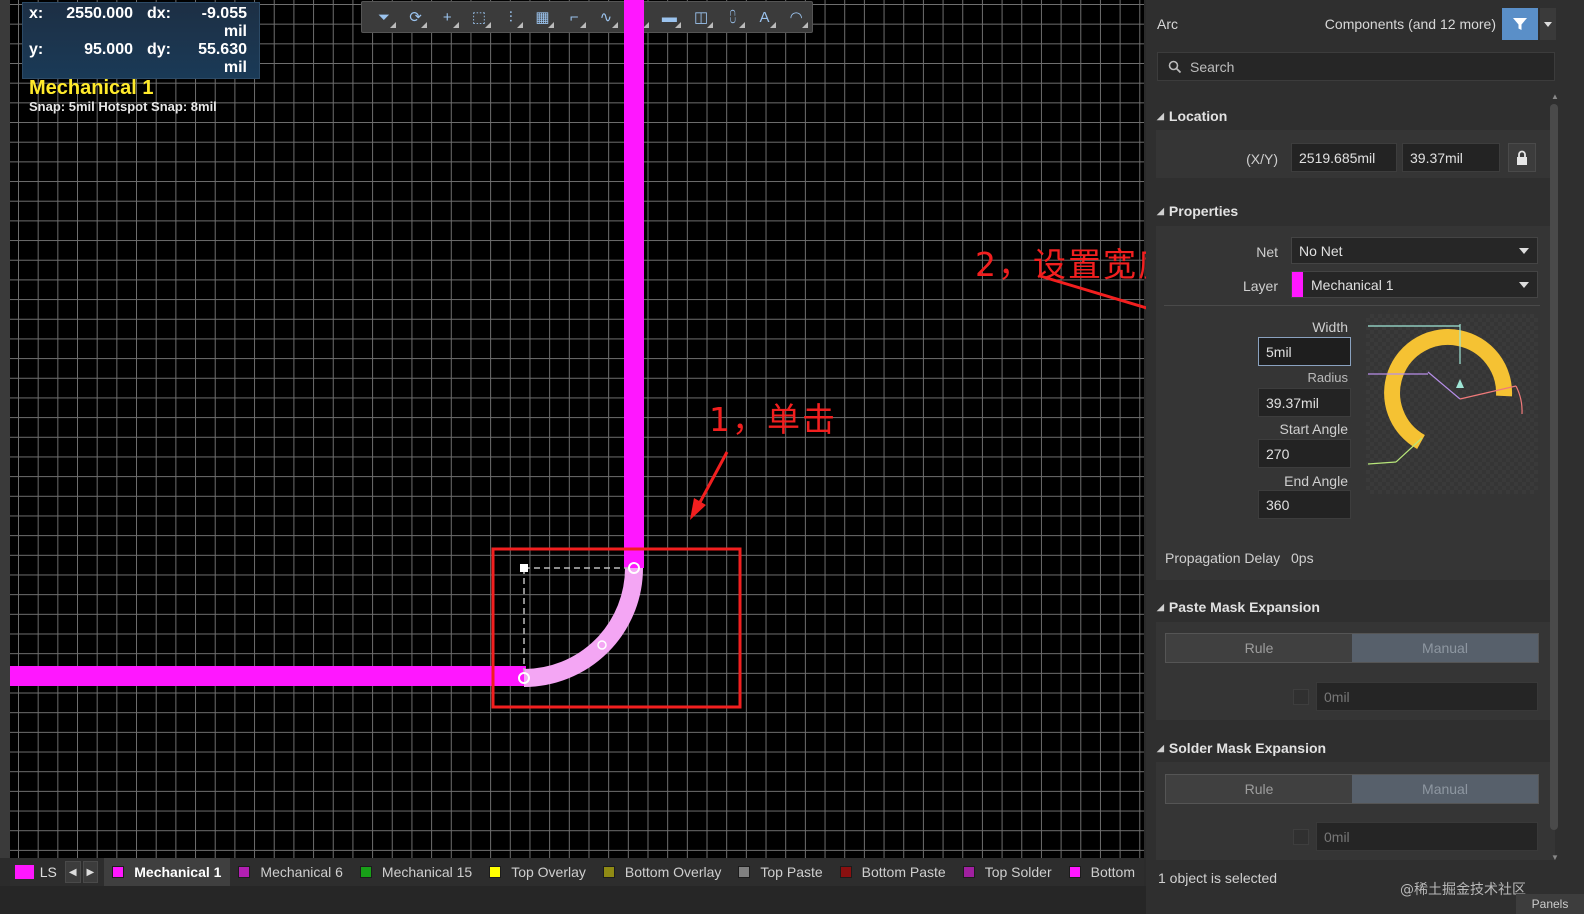 This screenshot has width=1584, height=914. Describe the element at coordinates (1304, 351) in the screenshot. I see `width-field: 5mil` at that location.